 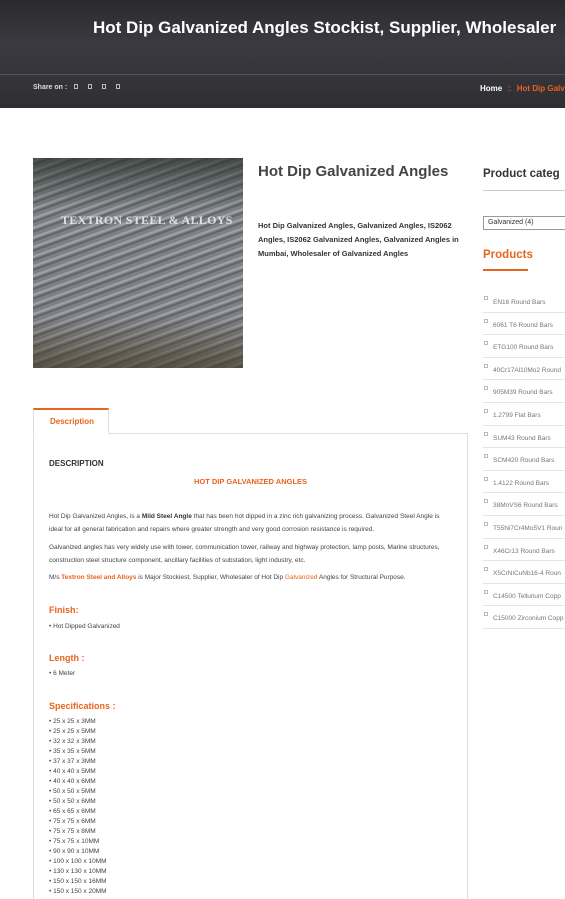 I want to click on sidebar-product-item: C14500 Tellurium Copp, so click(x=524, y=595).